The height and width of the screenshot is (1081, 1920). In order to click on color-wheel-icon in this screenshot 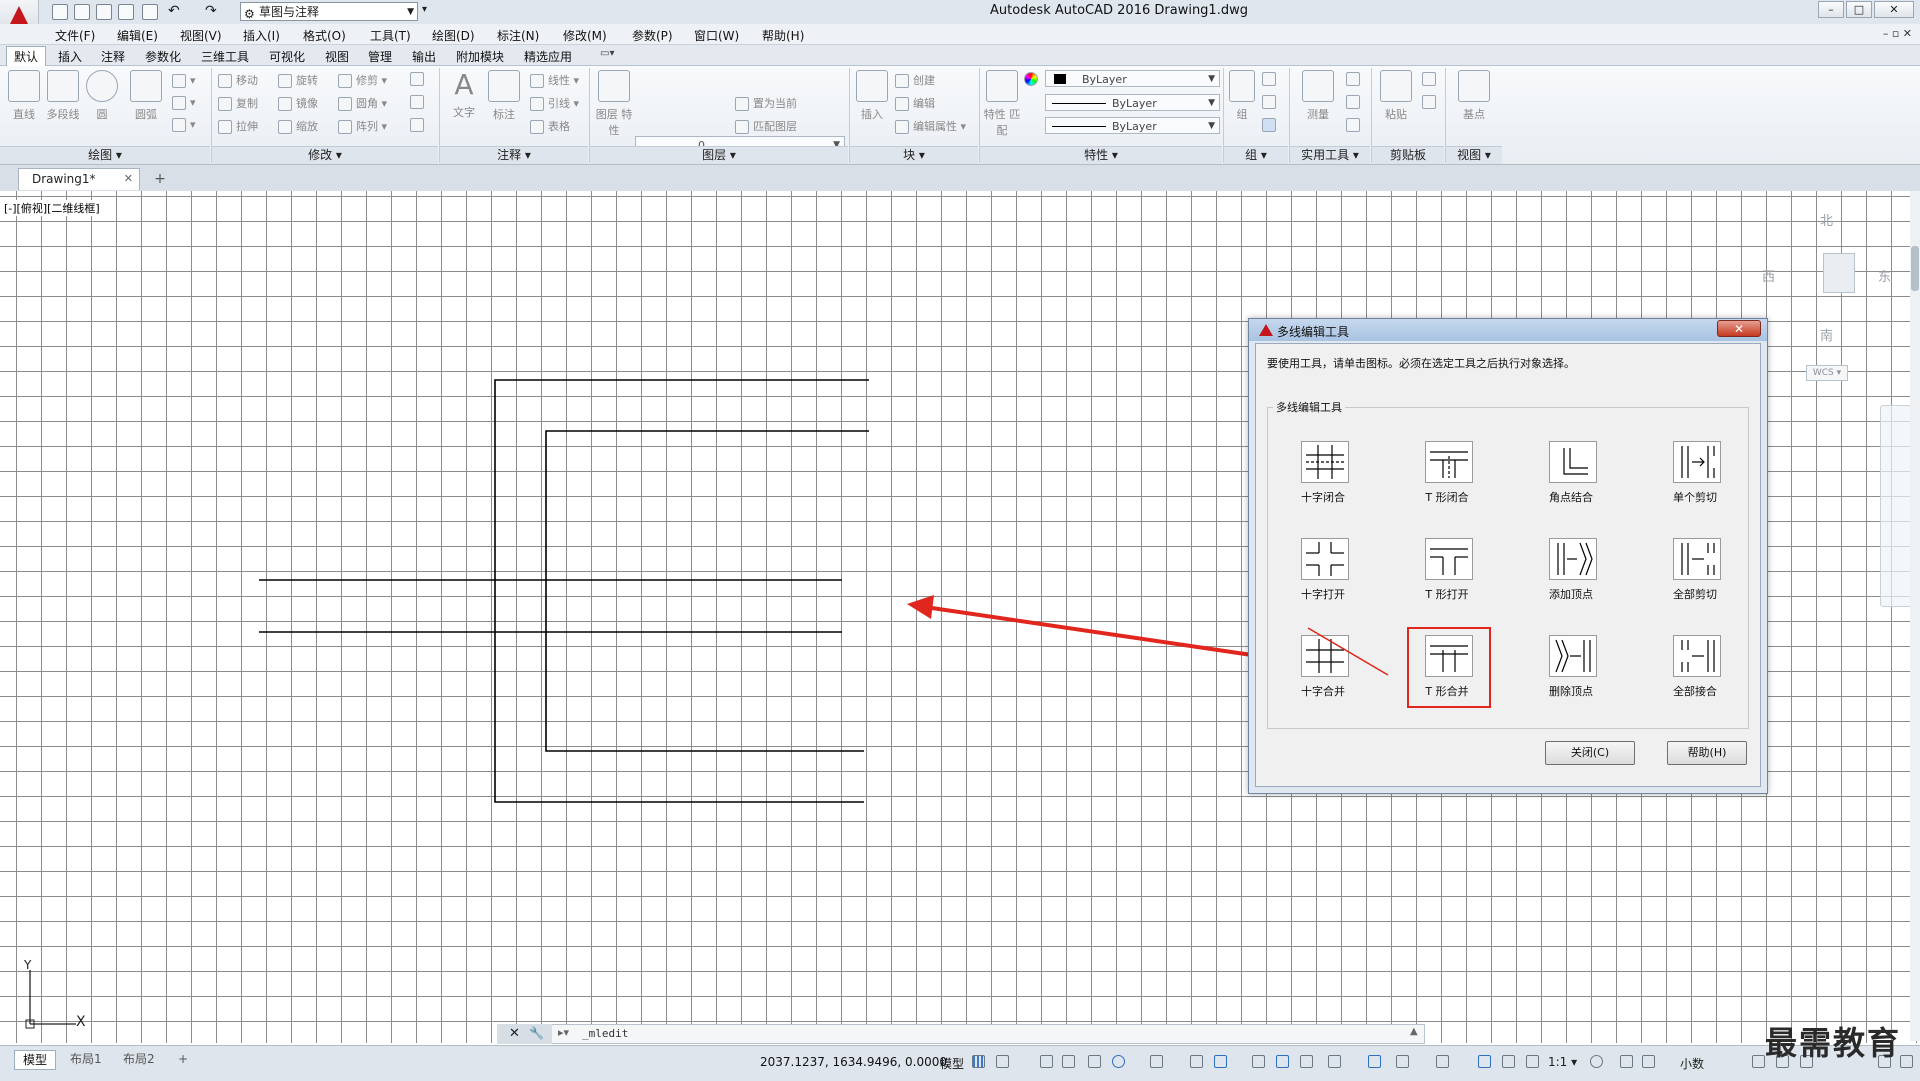, I will do `click(1033, 79)`.